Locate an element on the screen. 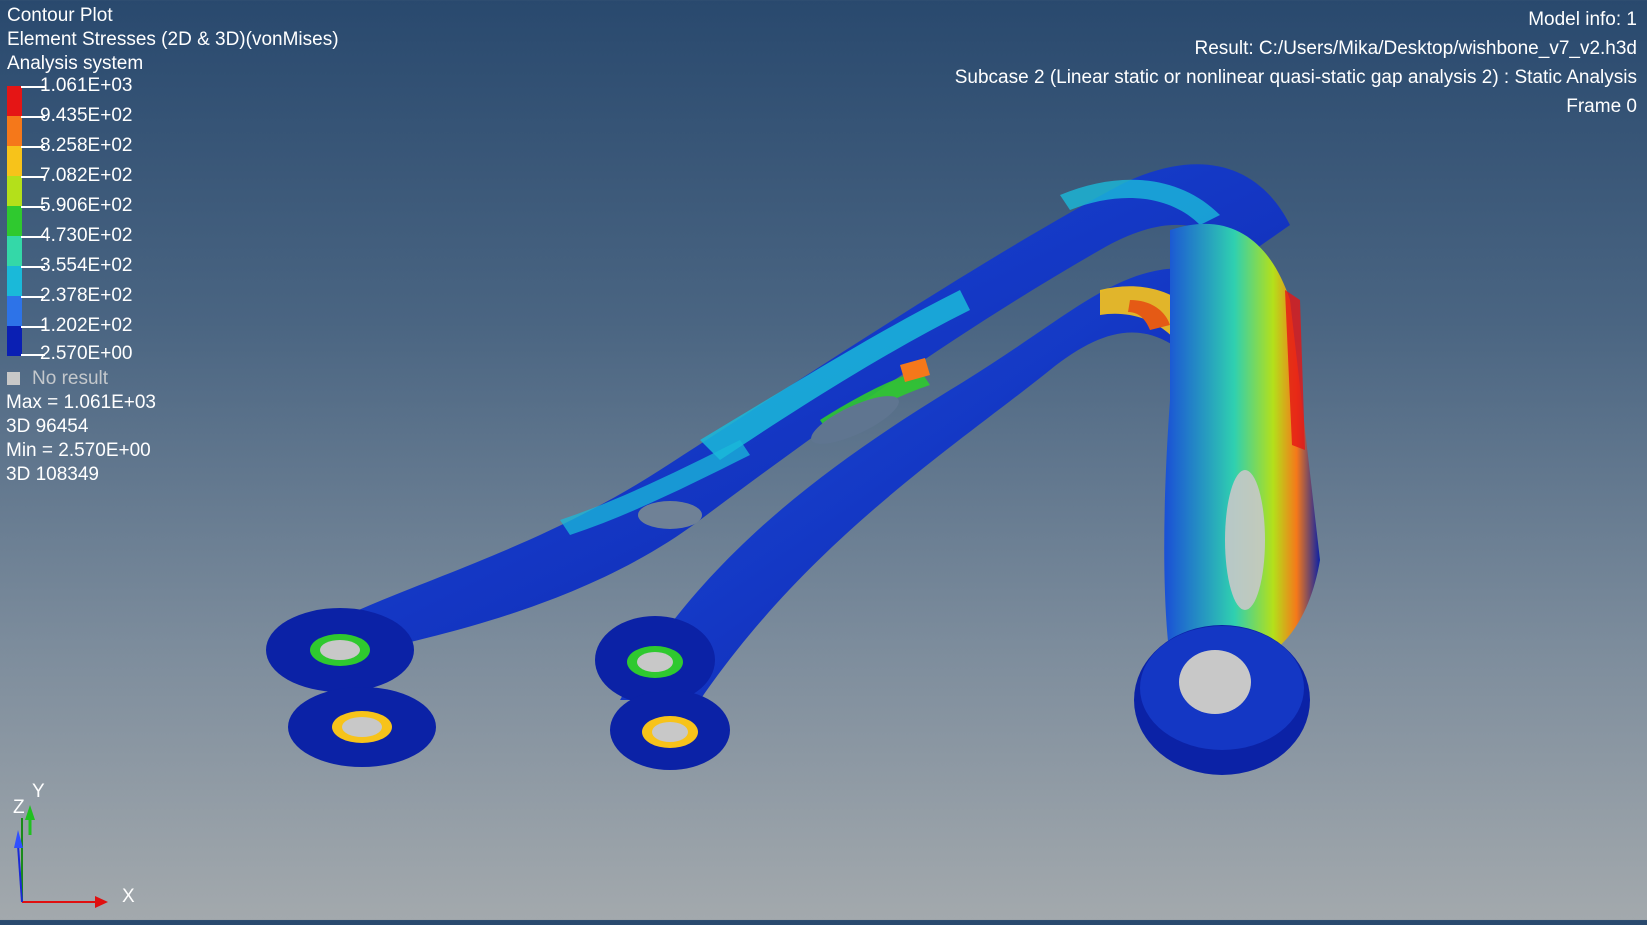 This screenshot has height=925, width=1647. no-result-label: No result is located at coordinates (70, 378).